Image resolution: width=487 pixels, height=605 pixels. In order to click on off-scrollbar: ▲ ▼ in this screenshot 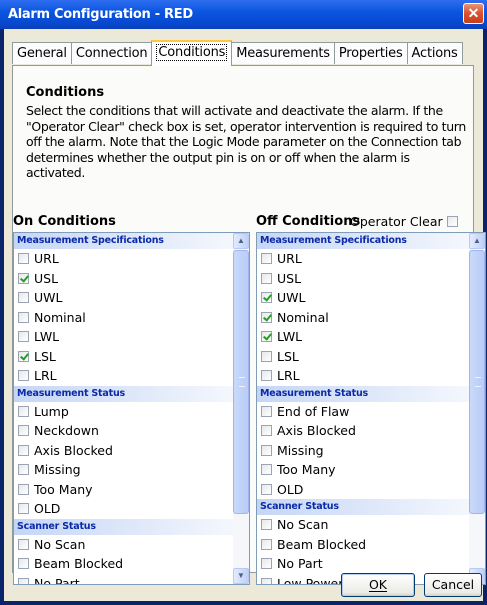, I will do `click(477, 408)`.